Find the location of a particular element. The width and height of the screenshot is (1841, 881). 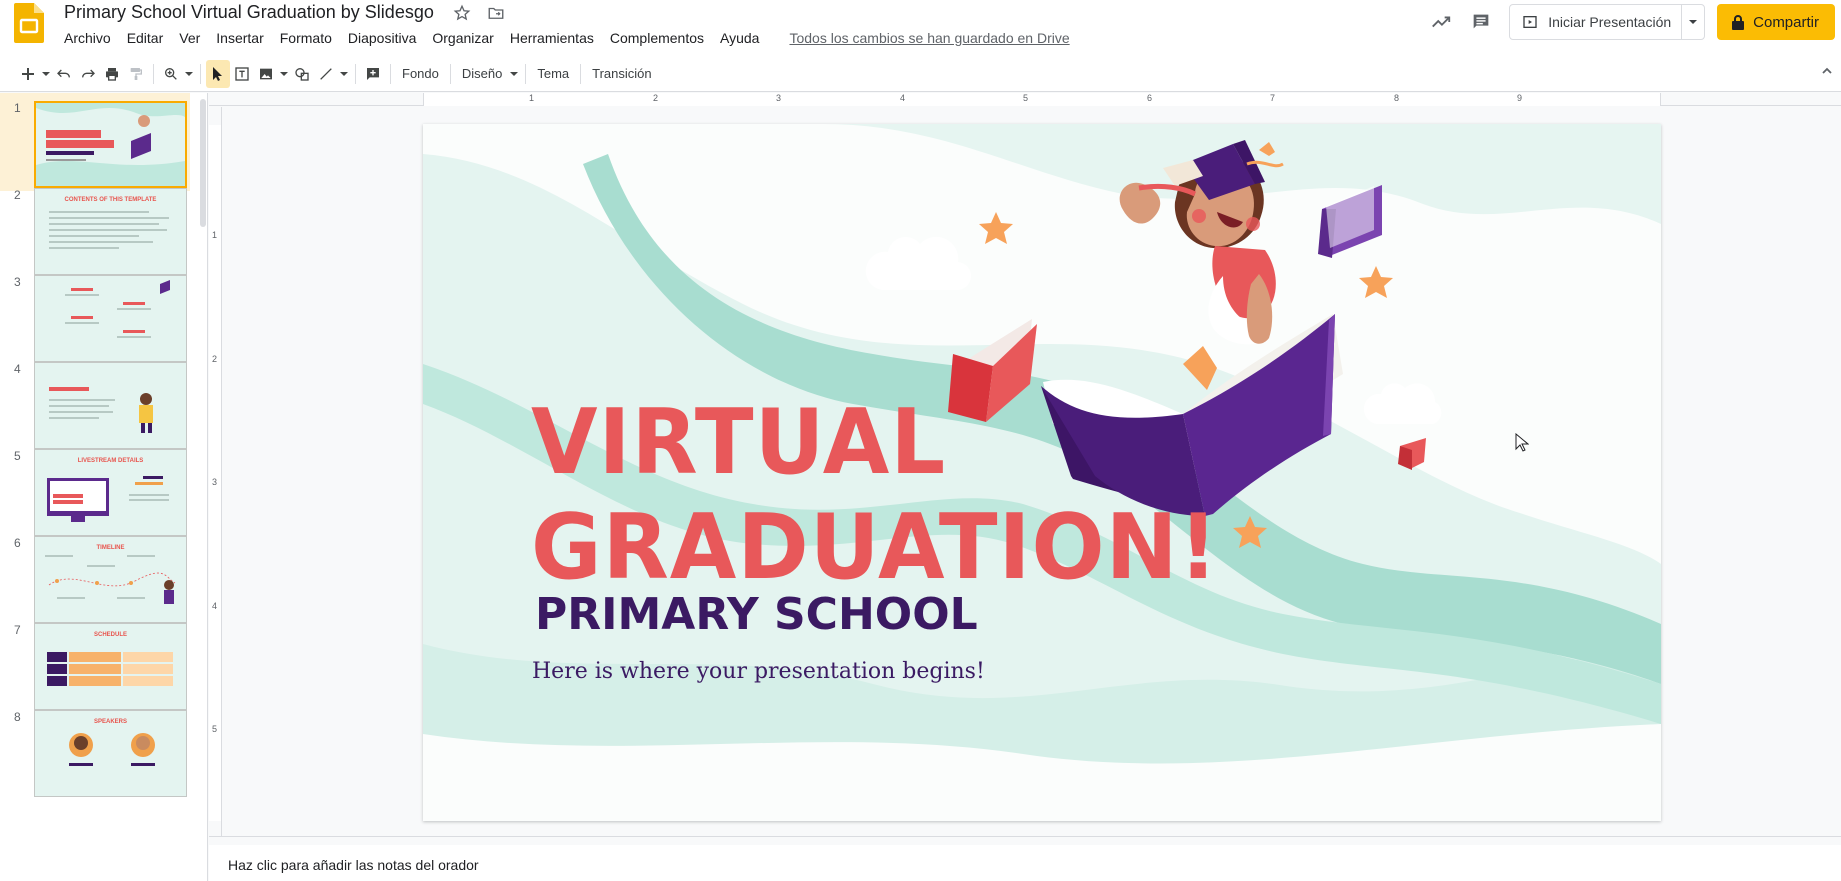

share-label: Compartir is located at coordinates (1786, 22).